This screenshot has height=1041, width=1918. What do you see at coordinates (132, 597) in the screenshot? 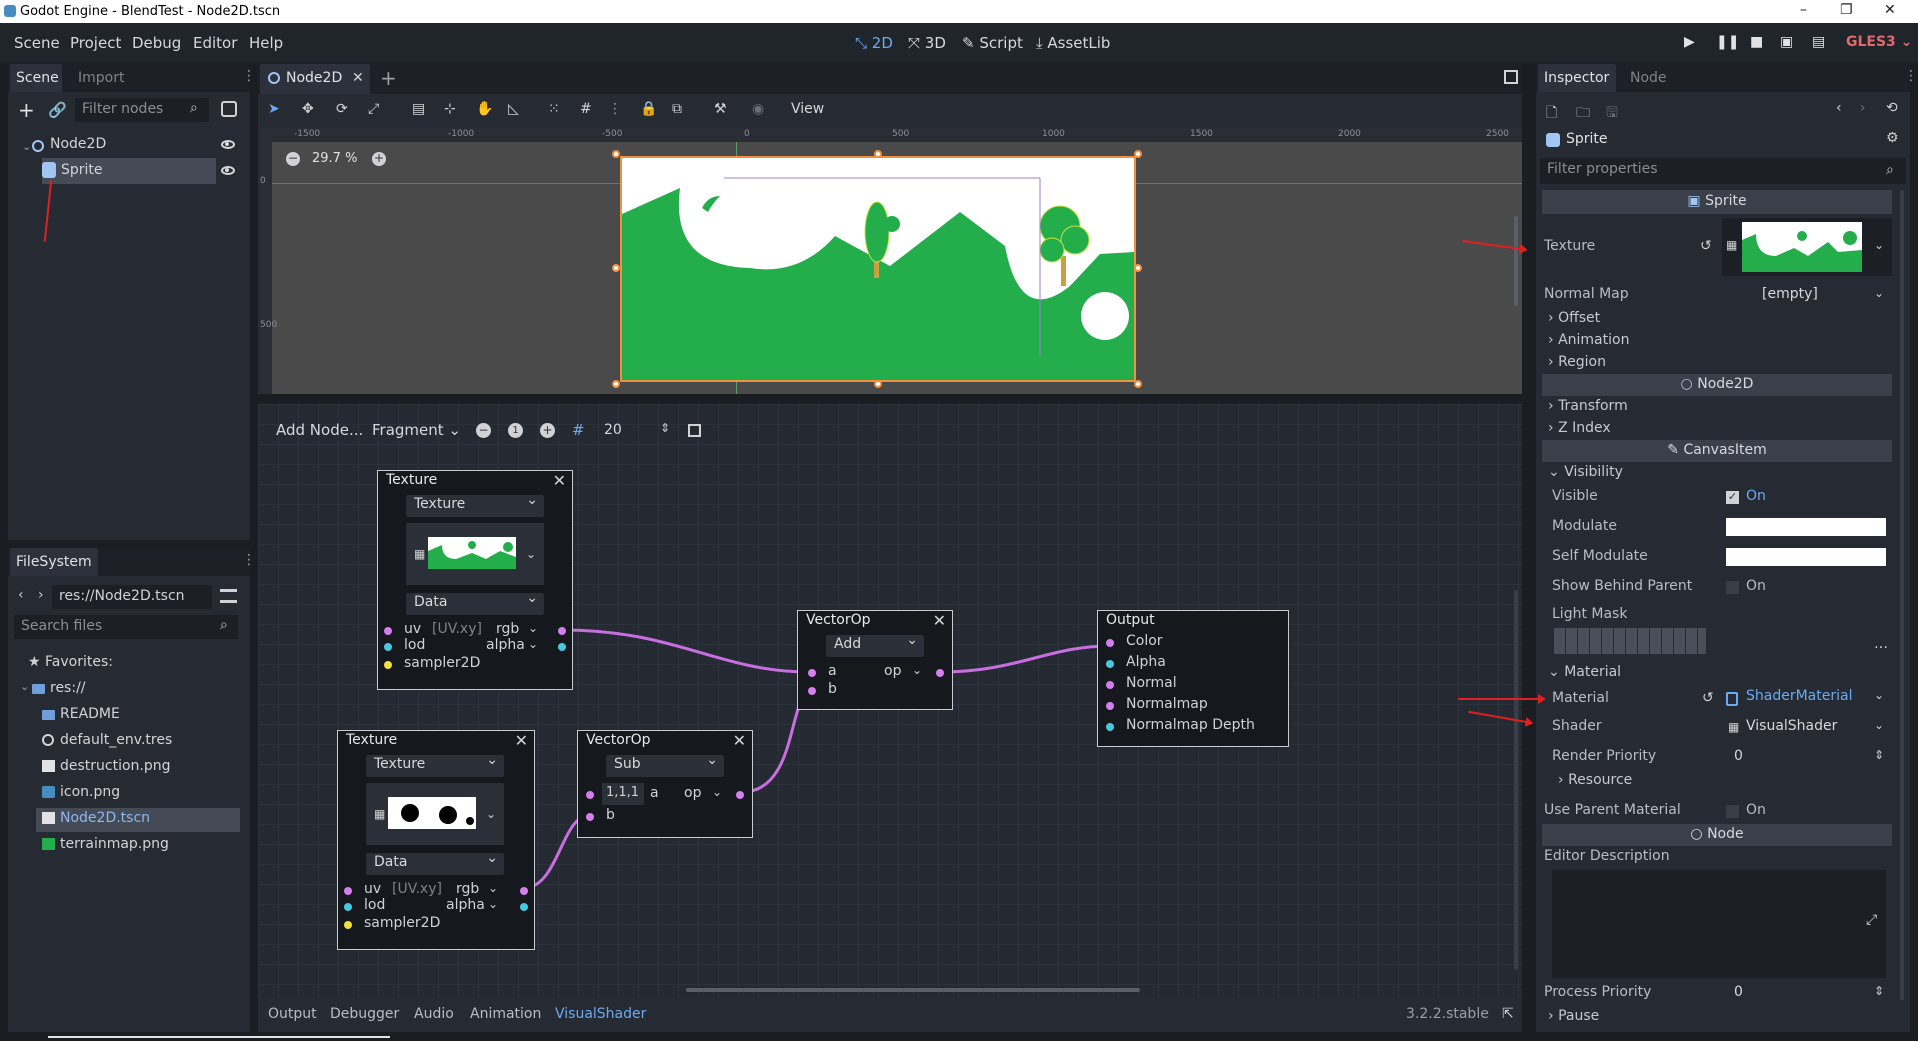
I see `fs-path-input: res://Node2D.tscn` at bounding box center [132, 597].